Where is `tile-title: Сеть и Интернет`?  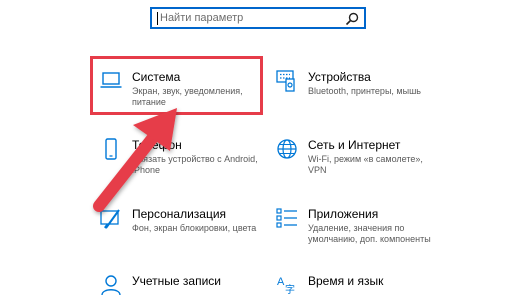 tile-title: Сеть и Интернет is located at coordinates (354, 145).